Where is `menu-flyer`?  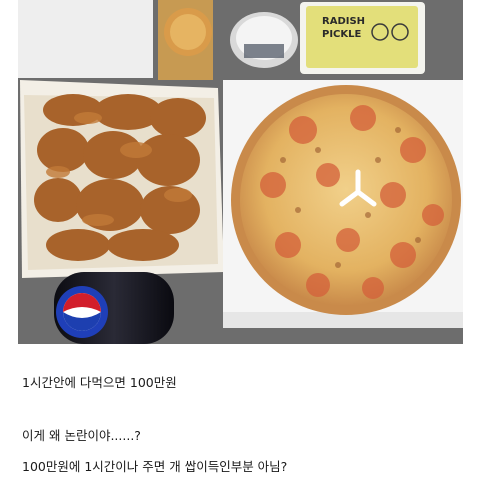
menu-flyer is located at coordinates (115, 40).